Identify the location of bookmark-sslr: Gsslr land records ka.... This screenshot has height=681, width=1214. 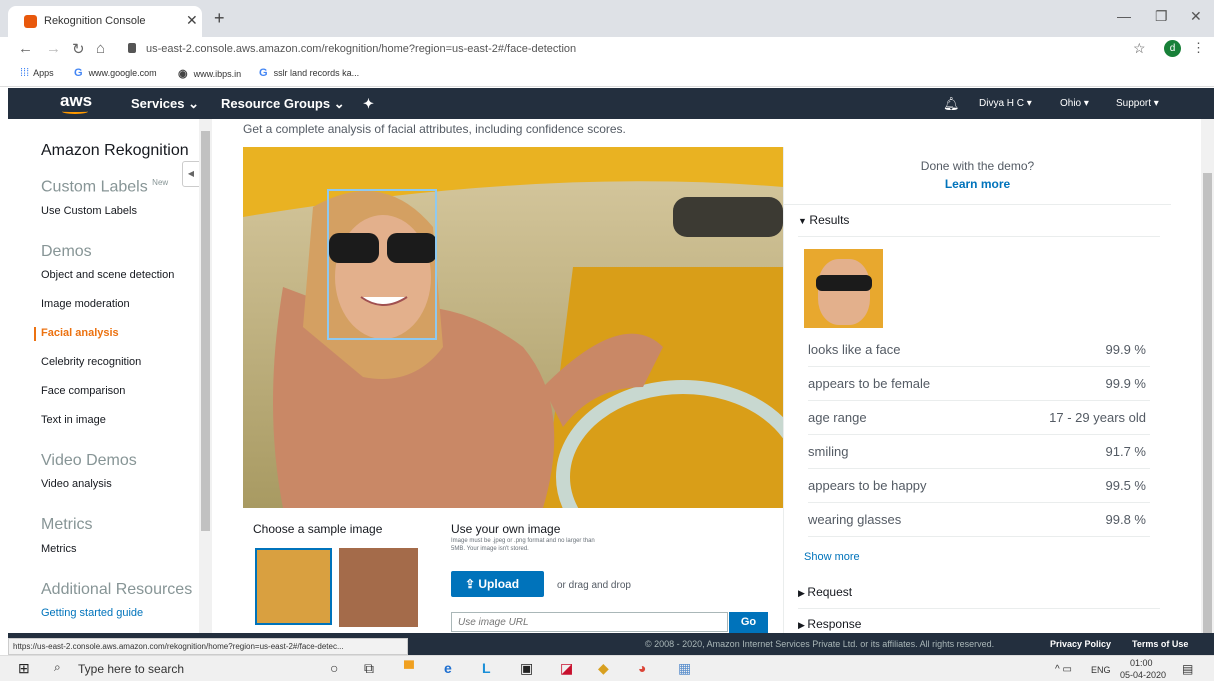
(309, 73).